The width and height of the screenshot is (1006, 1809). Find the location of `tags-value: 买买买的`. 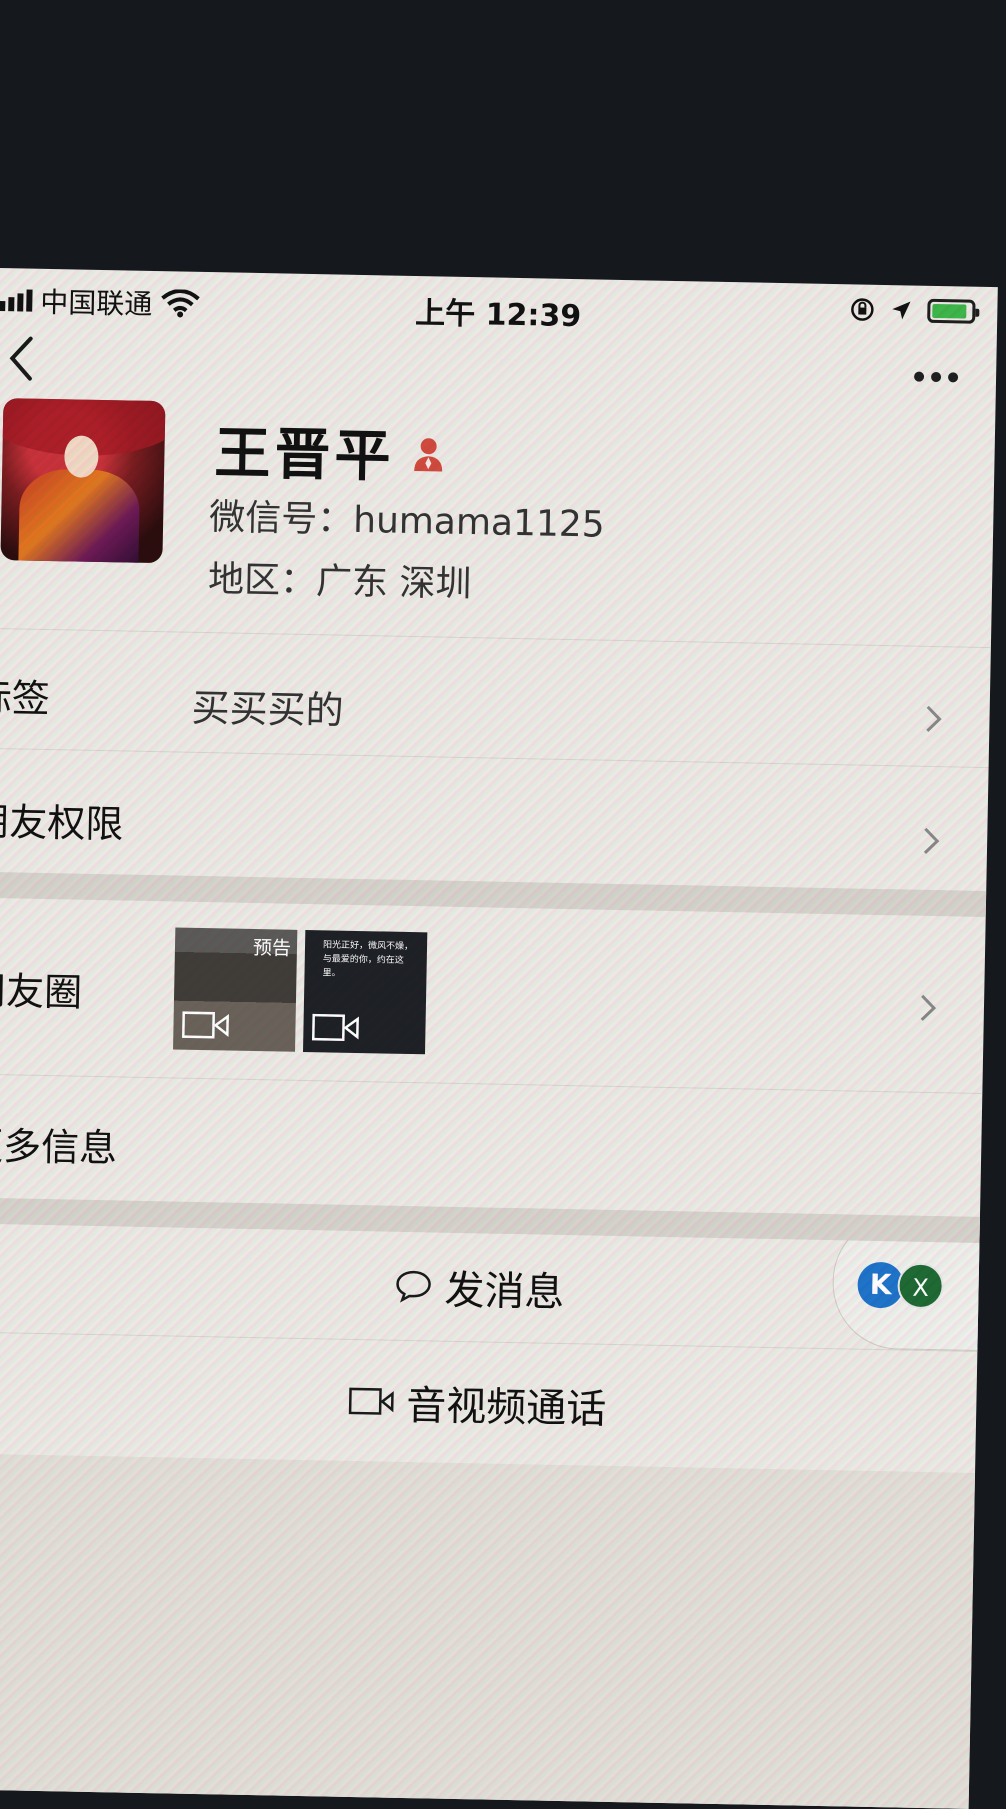

tags-value: 买买买的 is located at coordinates (268, 709).